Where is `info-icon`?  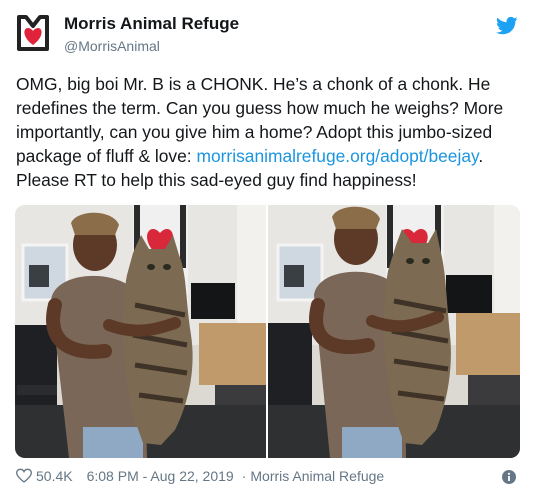
info-icon is located at coordinates (509, 477).